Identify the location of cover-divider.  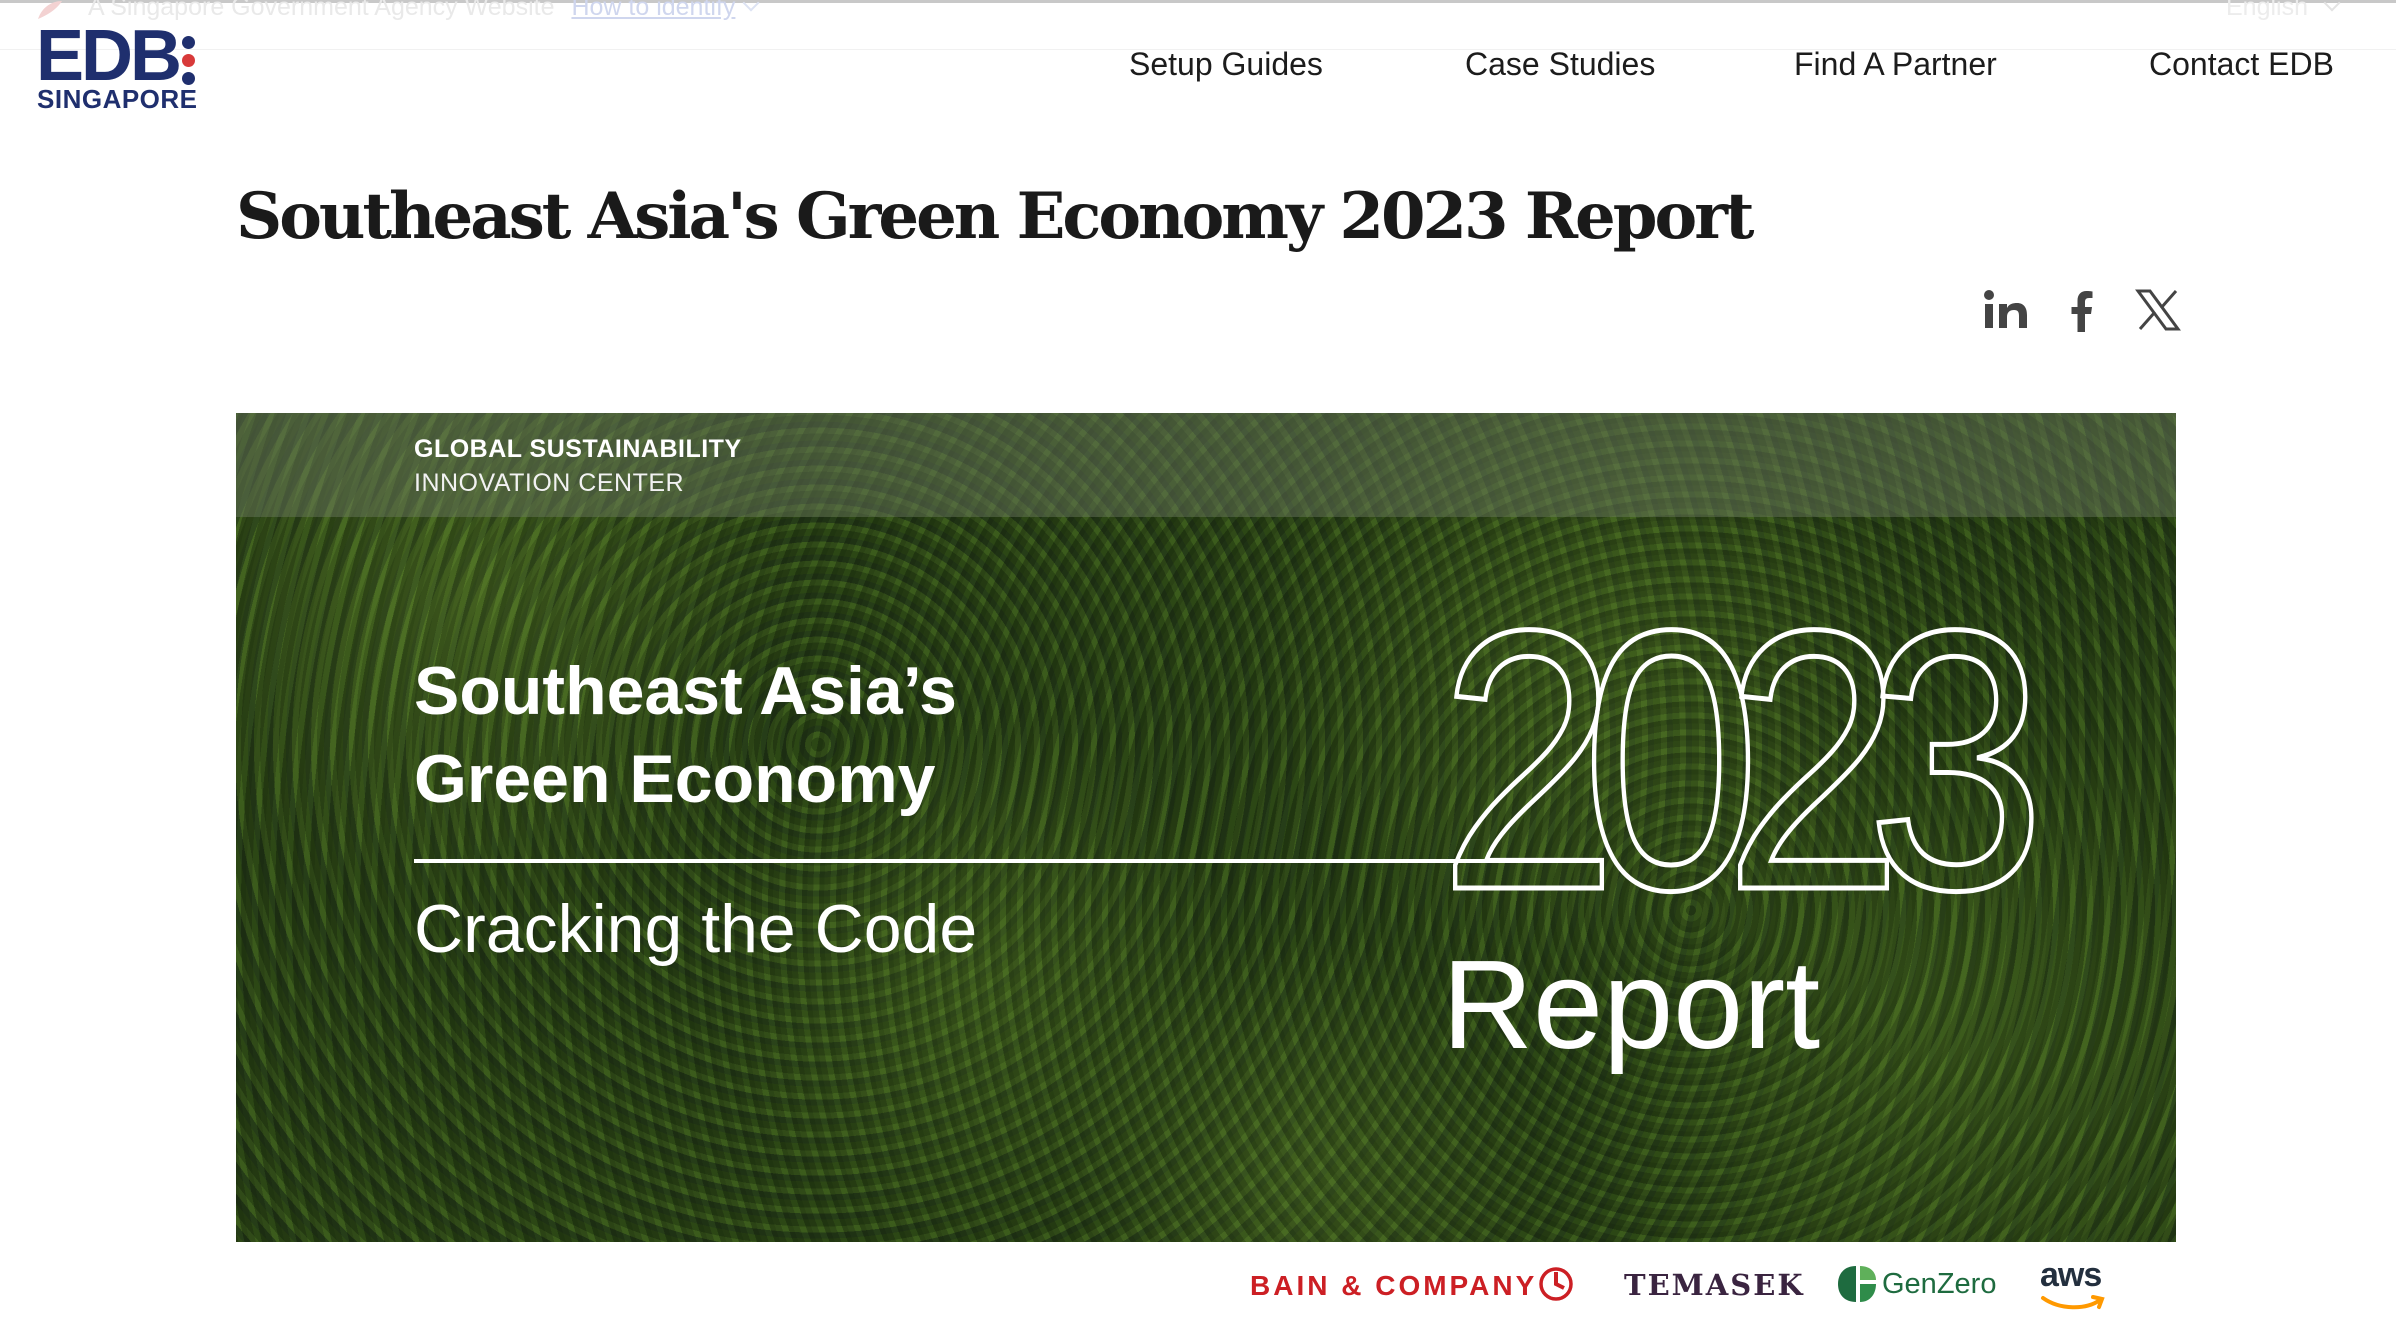
(1006, 861).